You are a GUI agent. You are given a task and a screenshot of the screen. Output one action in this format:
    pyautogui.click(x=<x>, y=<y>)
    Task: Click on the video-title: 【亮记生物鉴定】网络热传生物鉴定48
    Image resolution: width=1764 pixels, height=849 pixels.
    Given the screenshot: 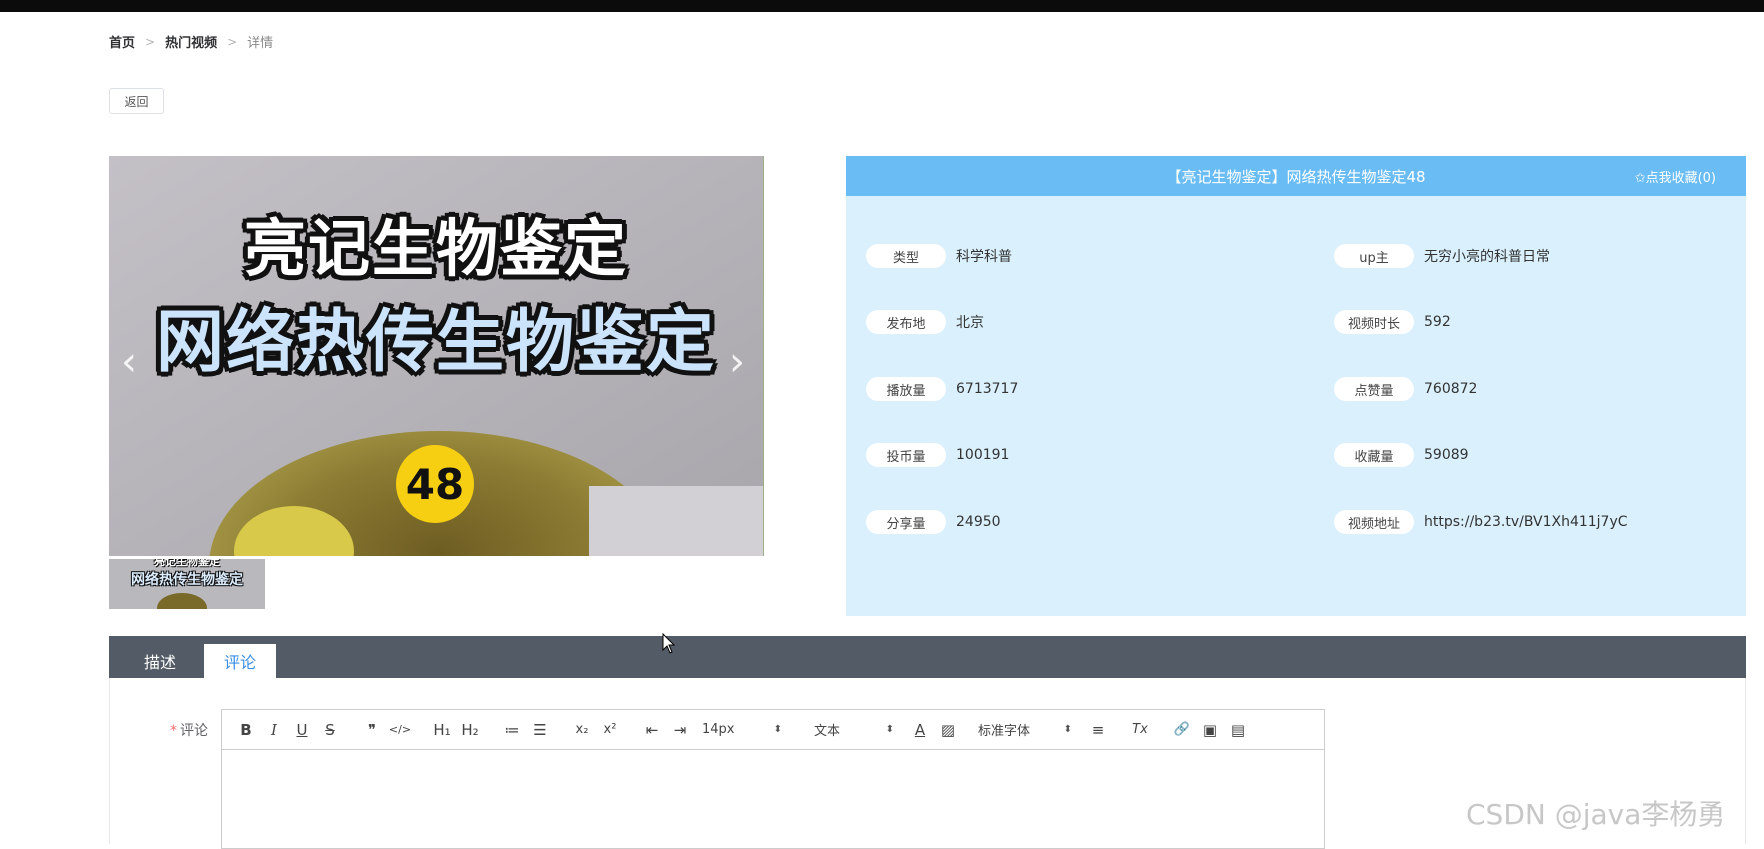 What is the action you would take?
    pyautogui.click(x=1296, y=176)
    